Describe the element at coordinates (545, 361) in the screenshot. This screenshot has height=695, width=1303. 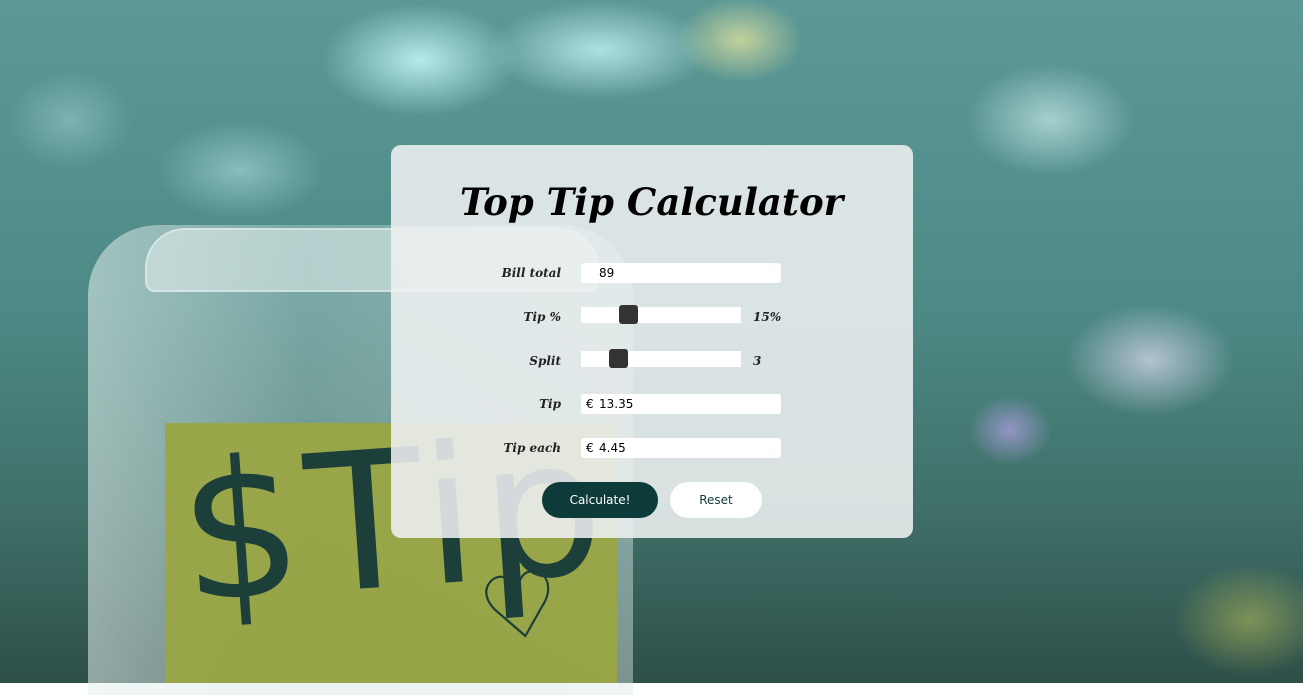
I see `split-label: Split` at that location.